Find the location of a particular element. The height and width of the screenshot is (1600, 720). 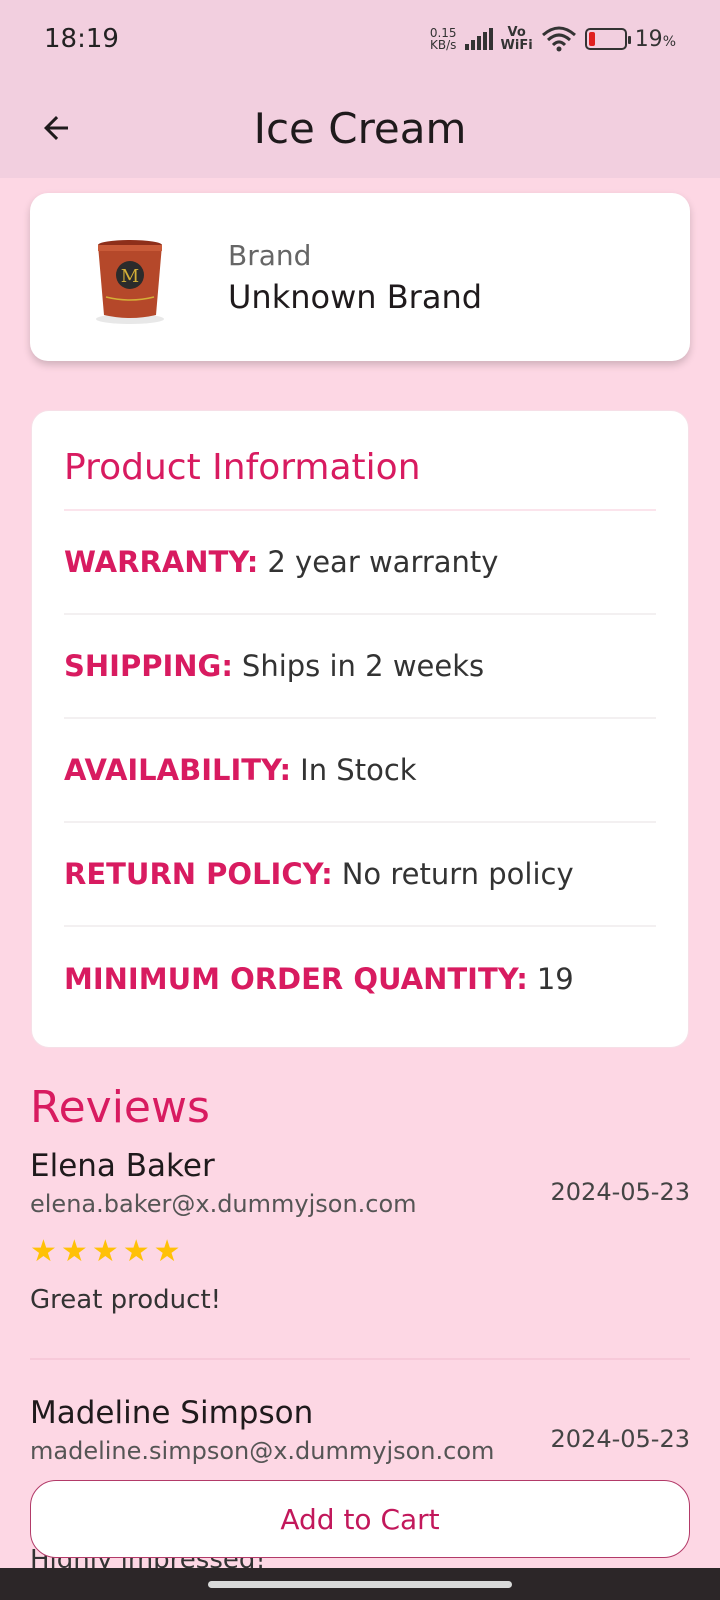

system-nav-bar is located at coordinates (360, 1584).